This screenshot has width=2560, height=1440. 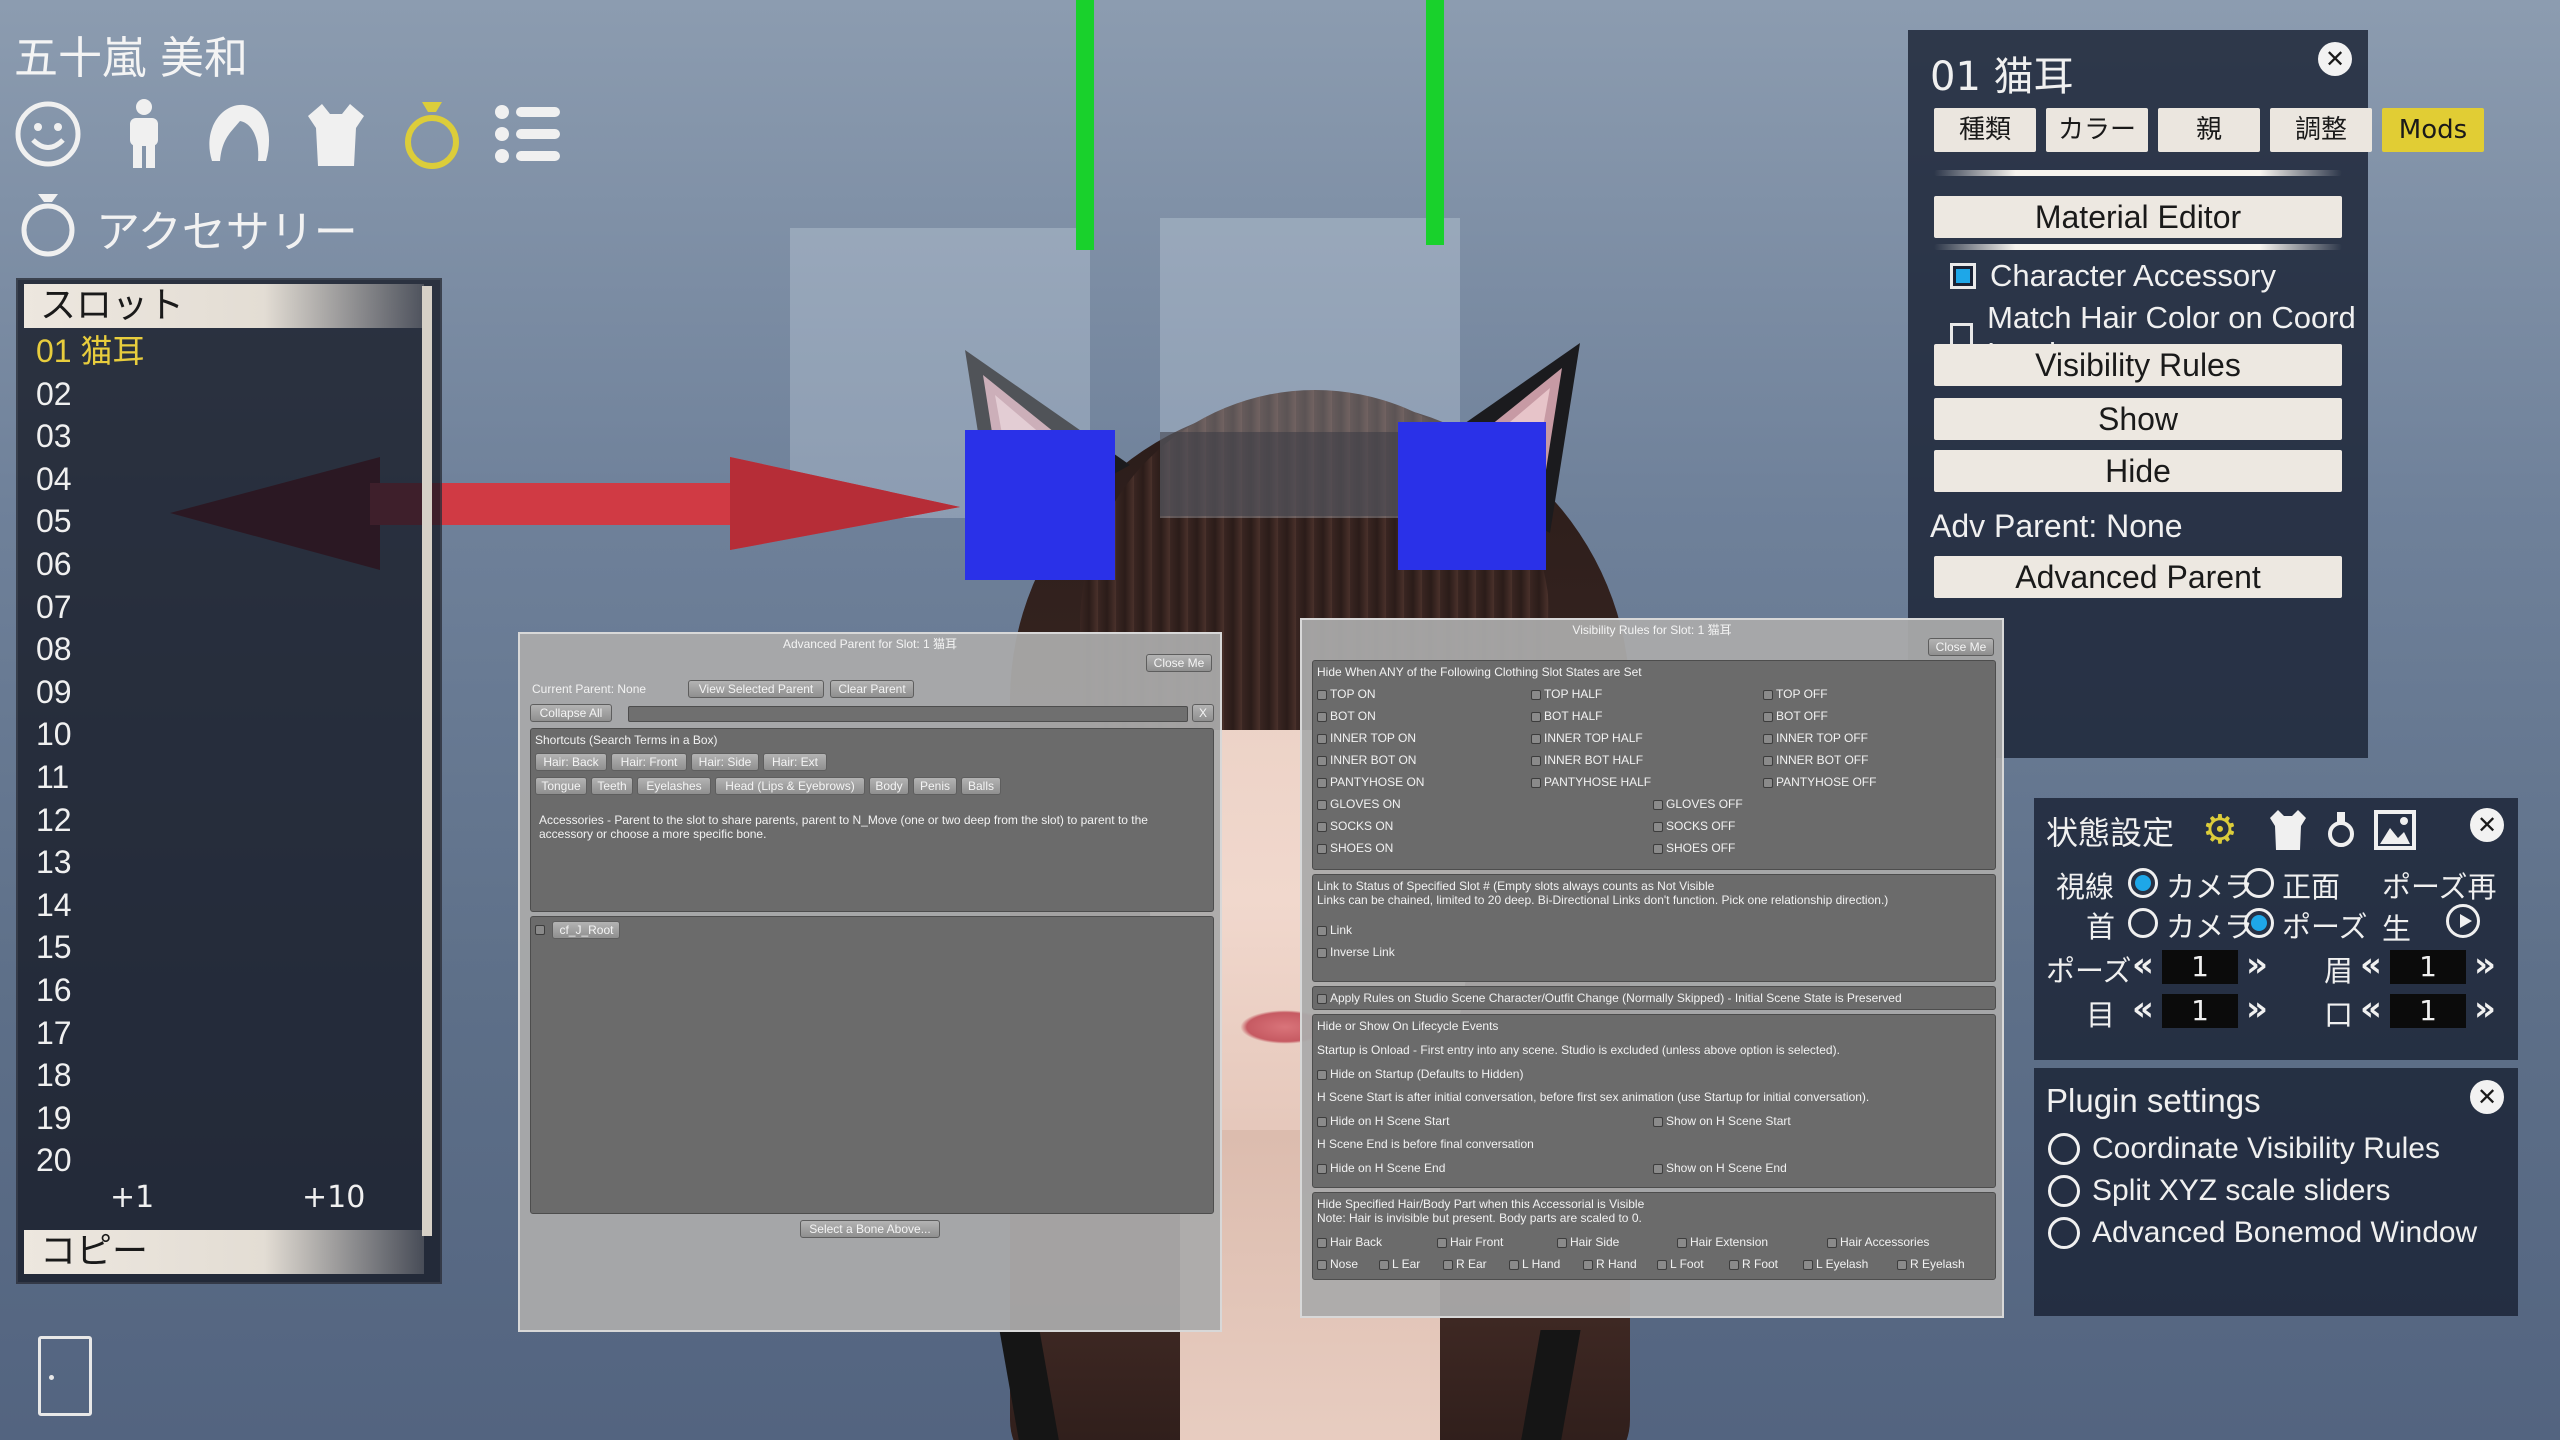 What do you see at coordinates (1349, 1242) in the screenshot?
I see `part-hair-back: Hair Back` at bounding box center [1349, 1242].